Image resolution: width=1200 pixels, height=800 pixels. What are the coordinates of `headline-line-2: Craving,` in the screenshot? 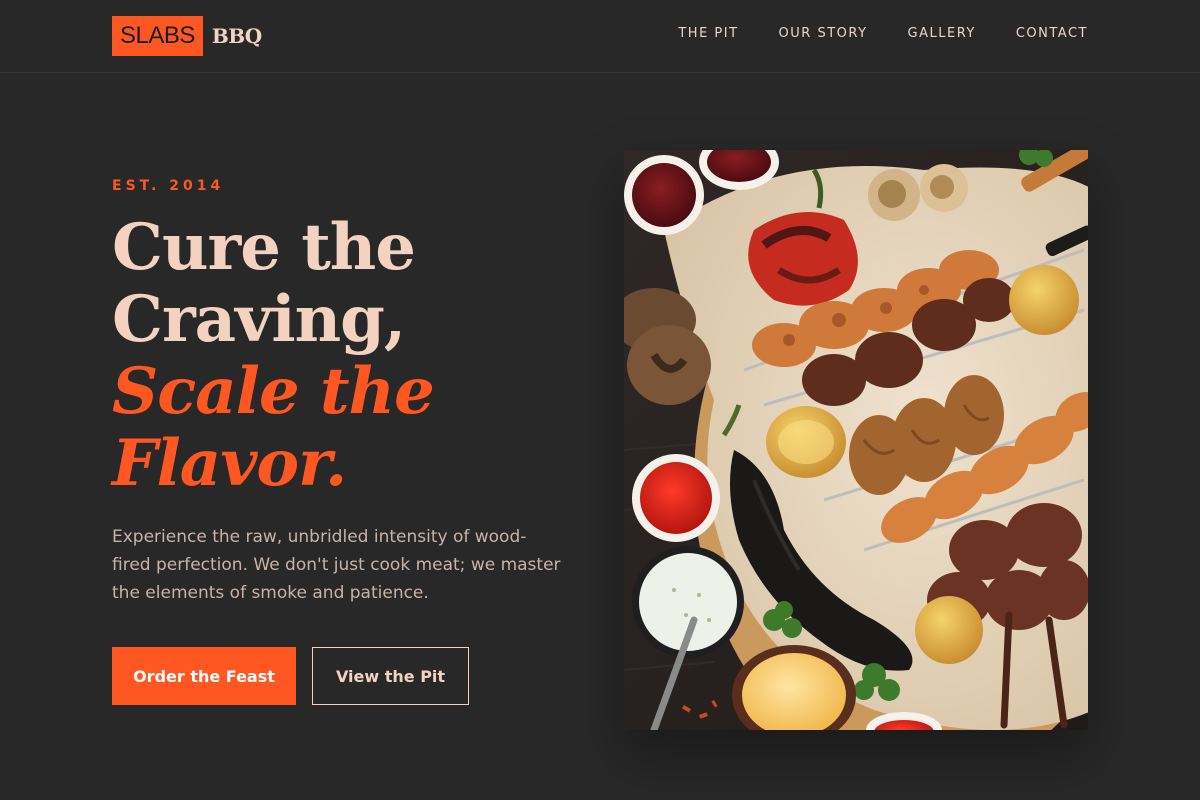 It's located at (259, 319).